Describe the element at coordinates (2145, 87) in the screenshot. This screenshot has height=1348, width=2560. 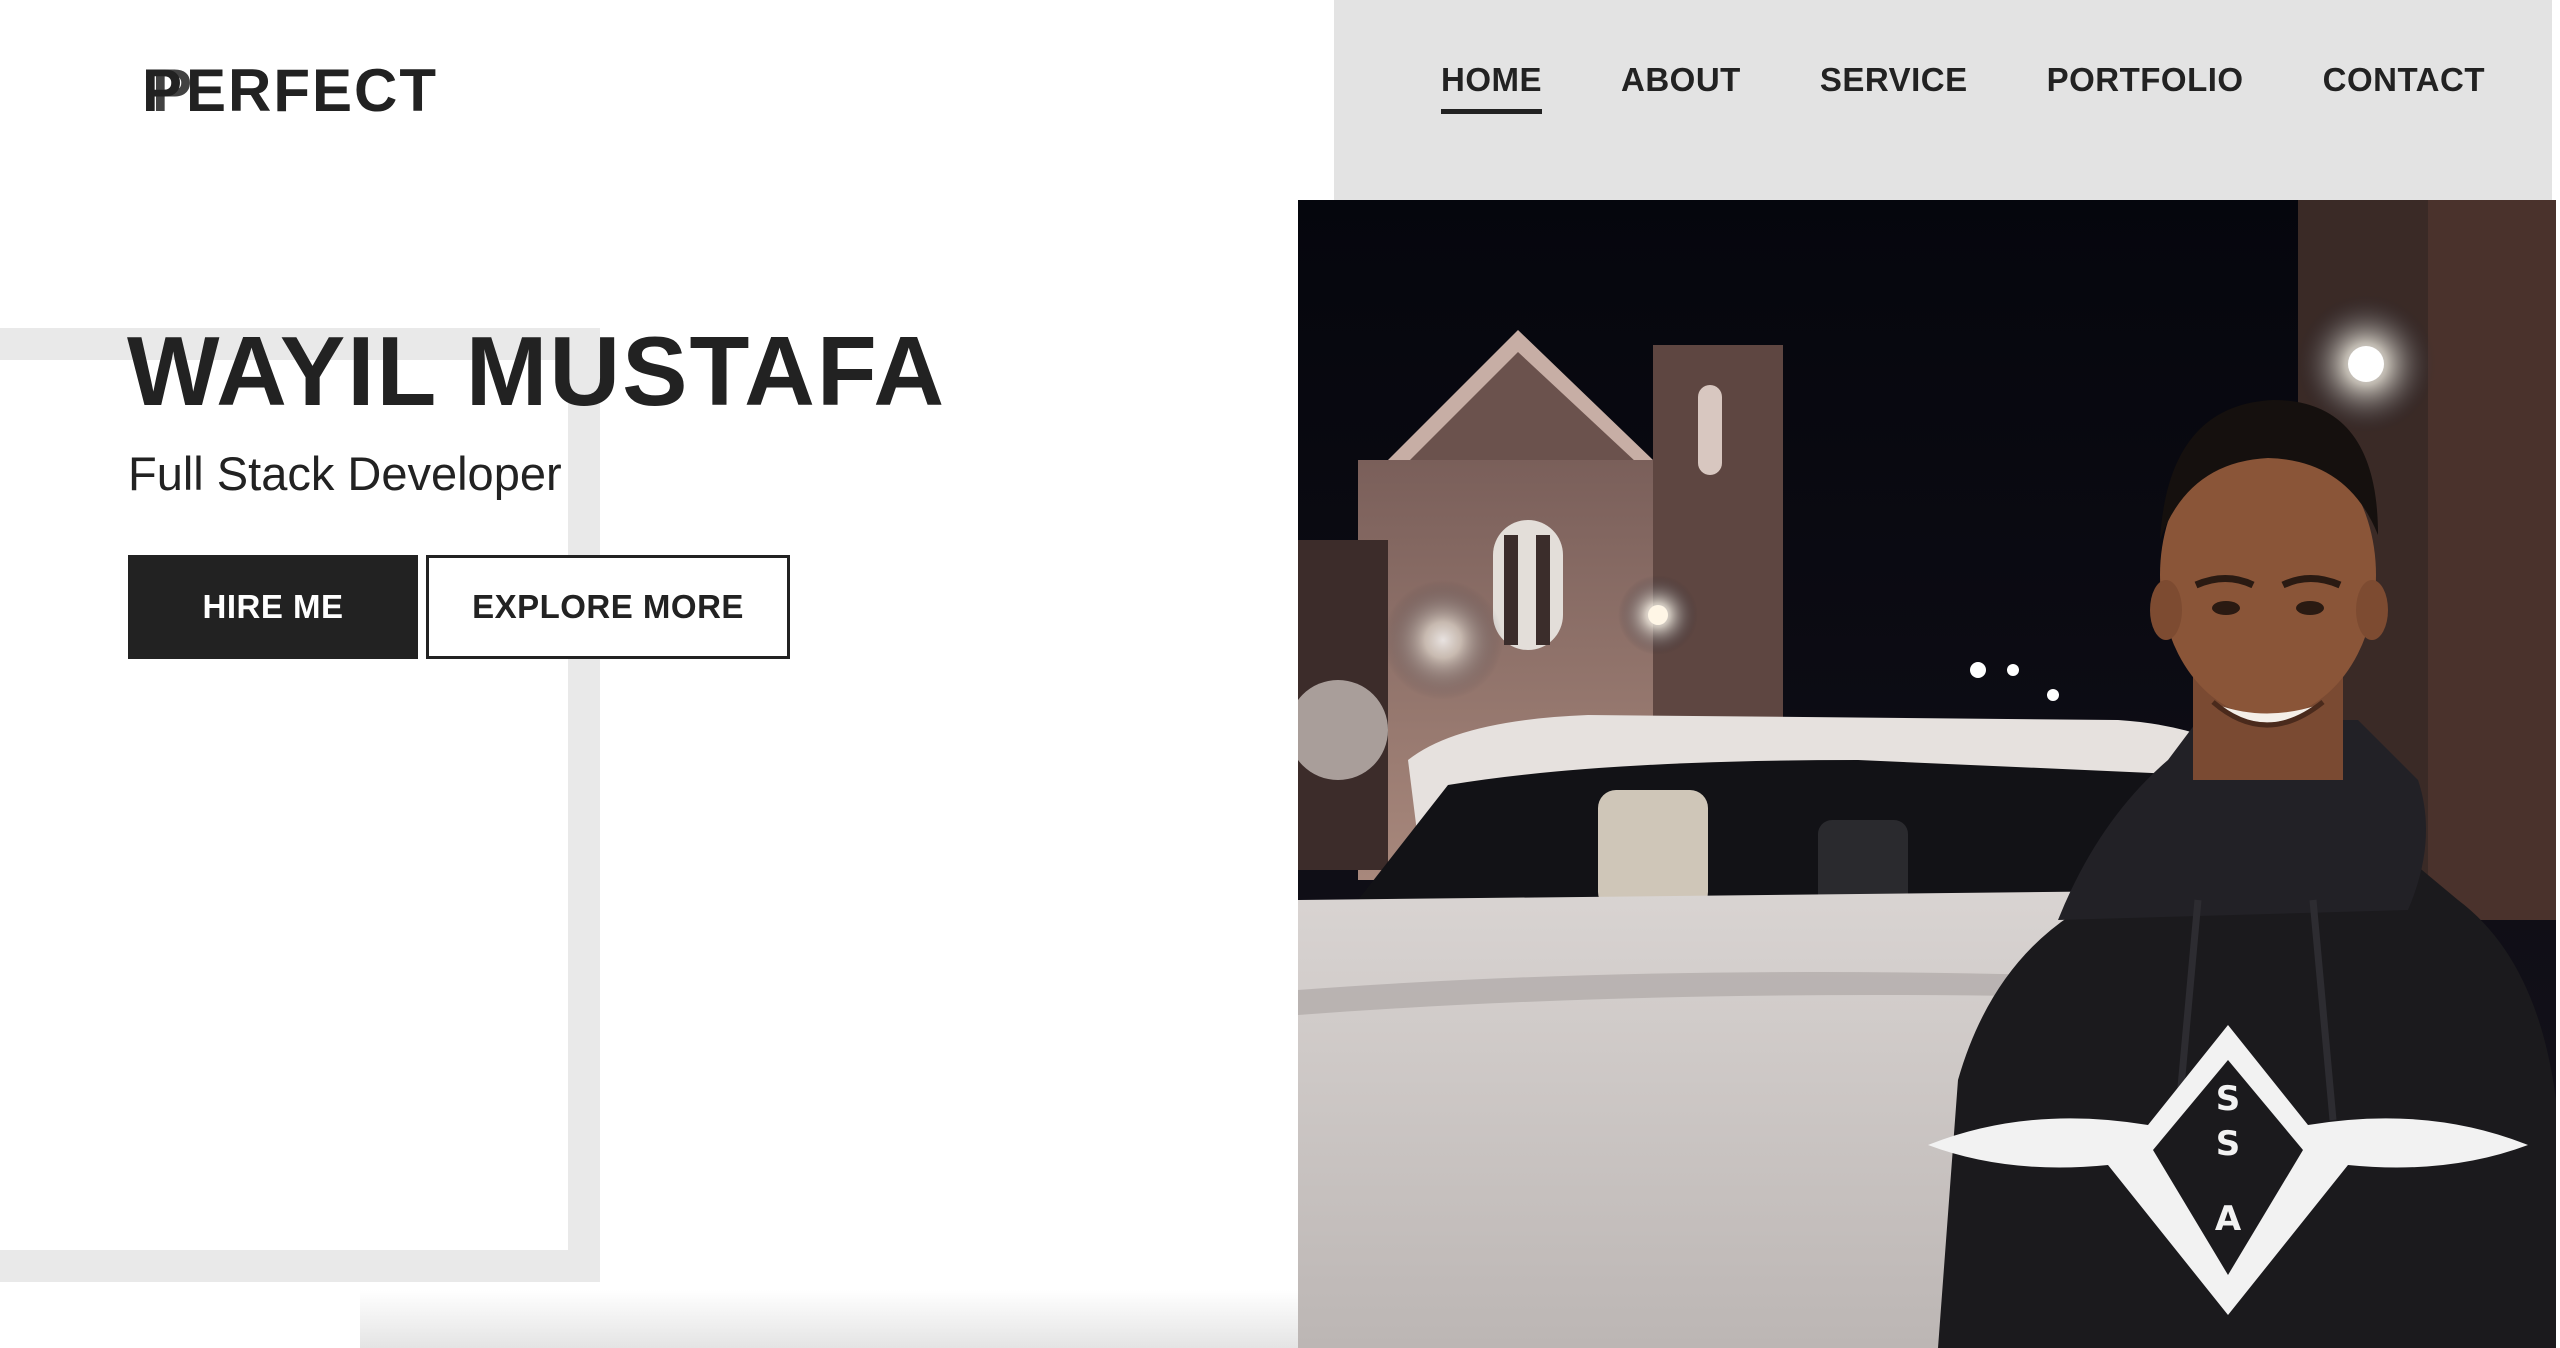
I see `nav-portfolio: PORTFOLIO` at that location.